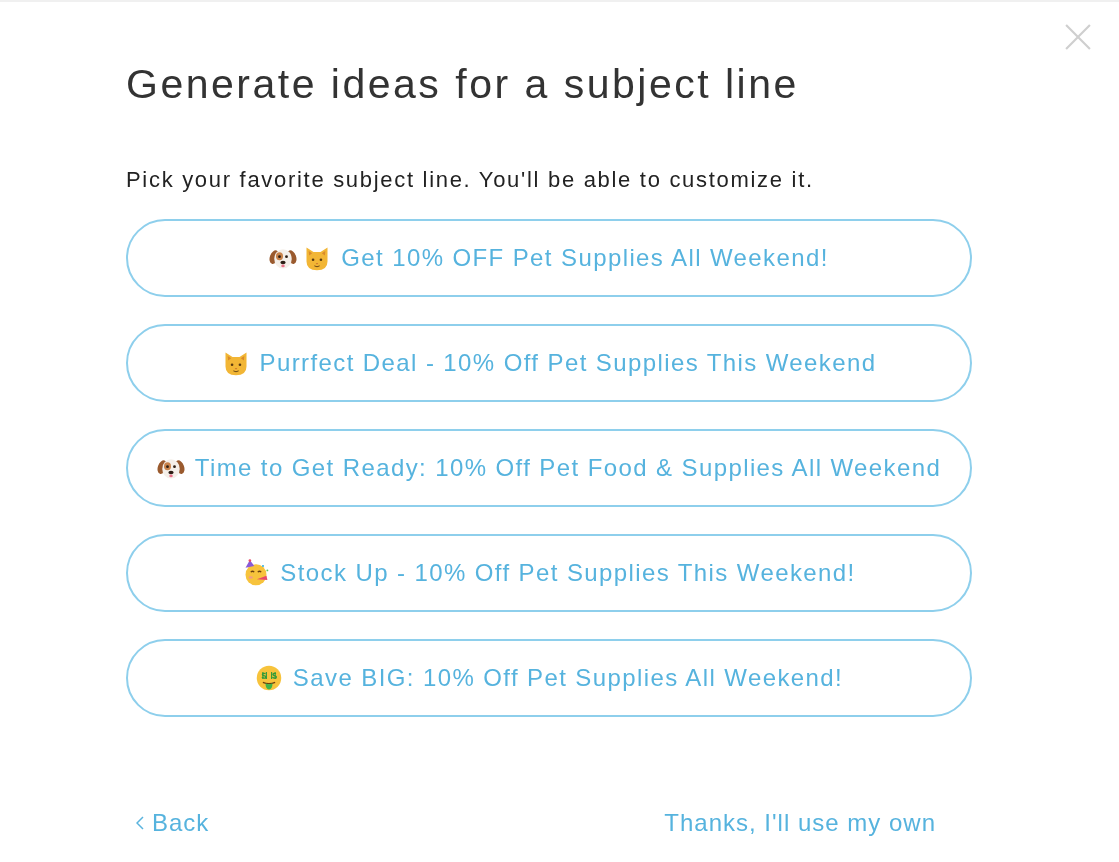  What do you see at coordinates (549, 363) in the screenshot?
I see `subject-line-option: Purrfect Deal - 10% Off Pet Supplies This Weekend` at bounding box center [549, 363].